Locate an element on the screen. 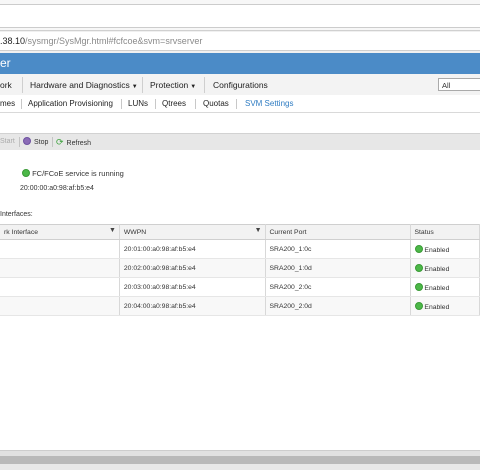 Image resolution: width=480 pixels, height=470 pixels. menu-label: Protection is located at coordinates (169, 85).